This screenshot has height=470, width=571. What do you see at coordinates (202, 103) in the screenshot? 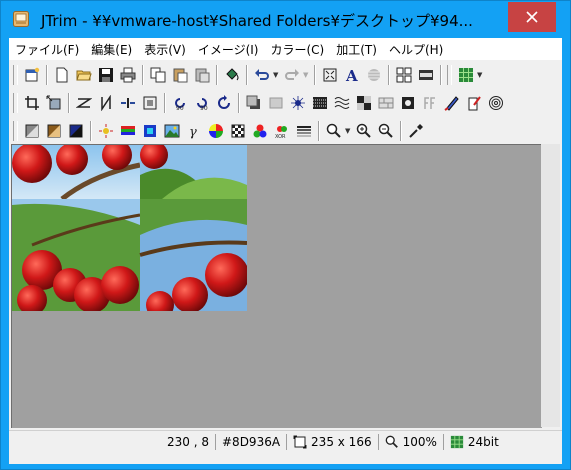
I see `rotate-right-90-button: 90` at bounding box center [202, 103].